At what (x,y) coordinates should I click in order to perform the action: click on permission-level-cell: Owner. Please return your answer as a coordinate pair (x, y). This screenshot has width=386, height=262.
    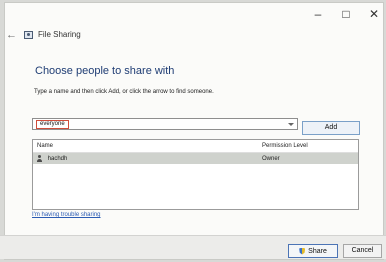
    Looking at the image, I should click on (309, 159).